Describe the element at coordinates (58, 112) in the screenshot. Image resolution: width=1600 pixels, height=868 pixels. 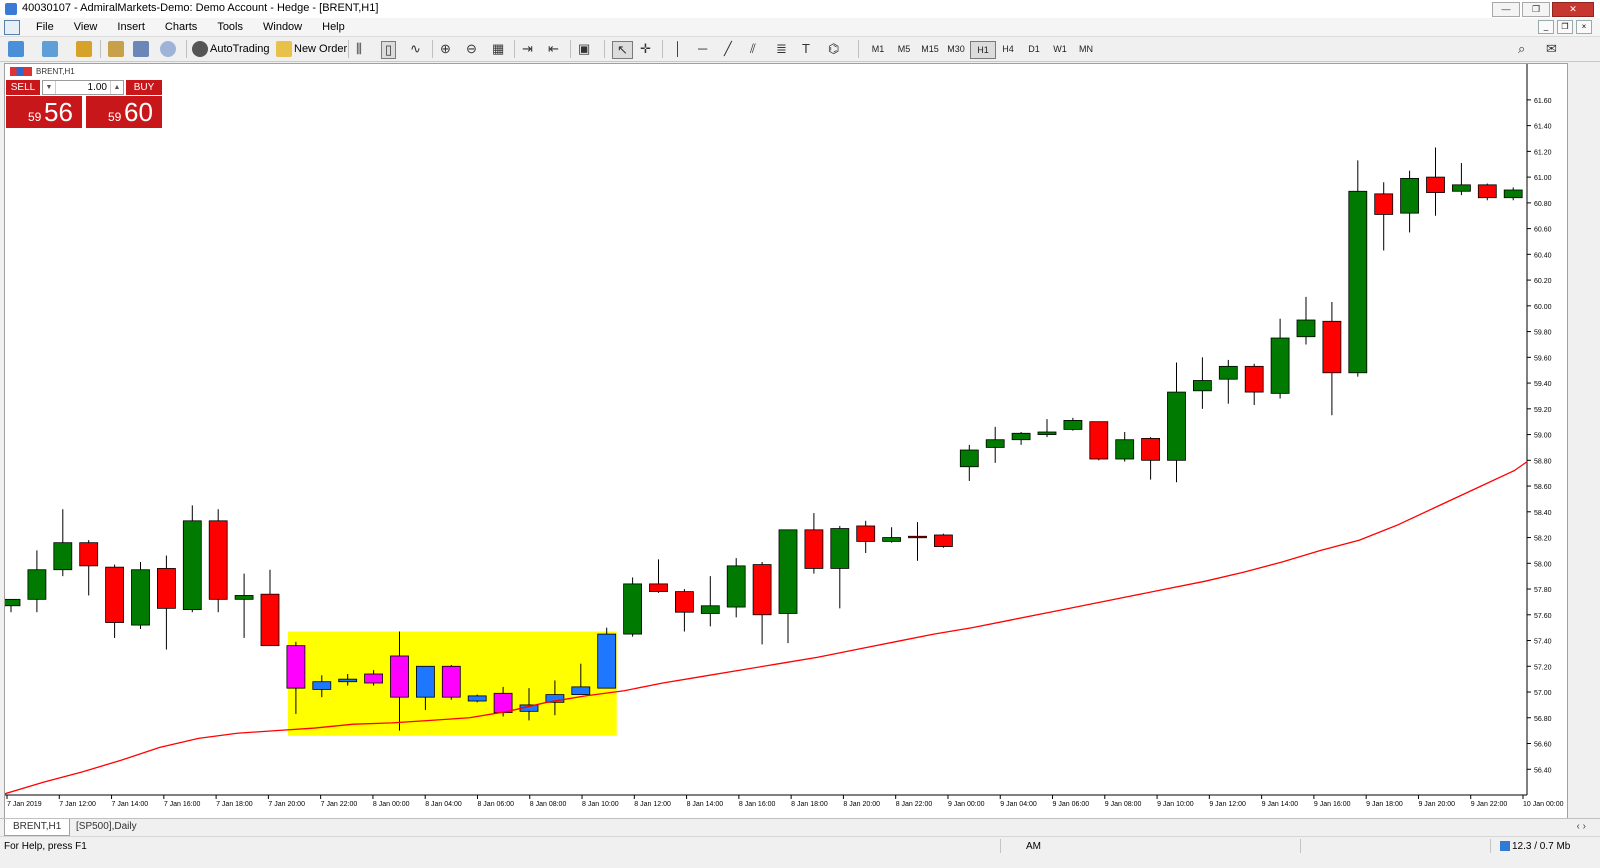
I see `sell-price-main: 56` at that location.